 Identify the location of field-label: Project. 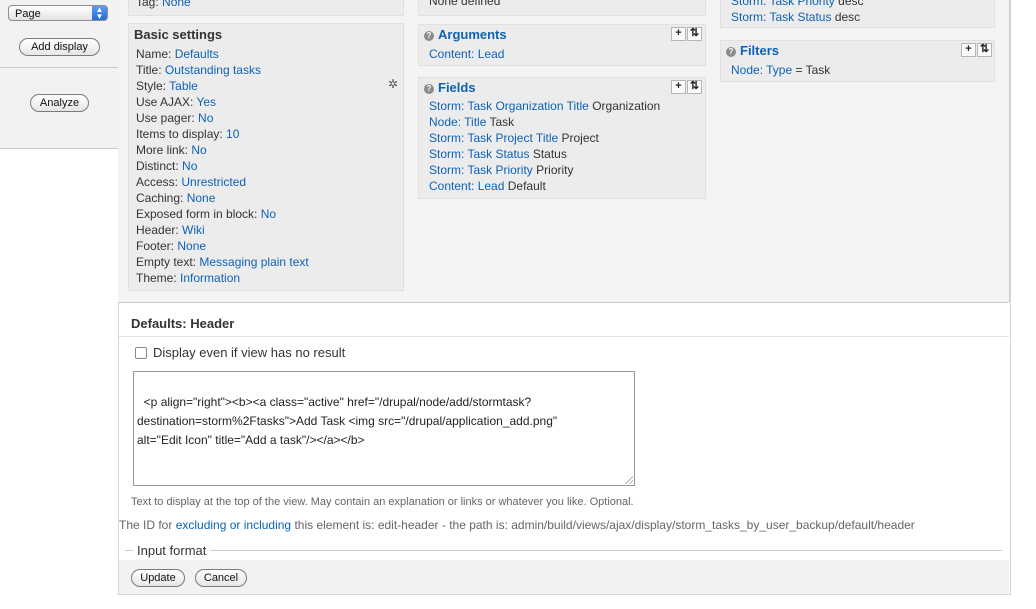
(580, 138).